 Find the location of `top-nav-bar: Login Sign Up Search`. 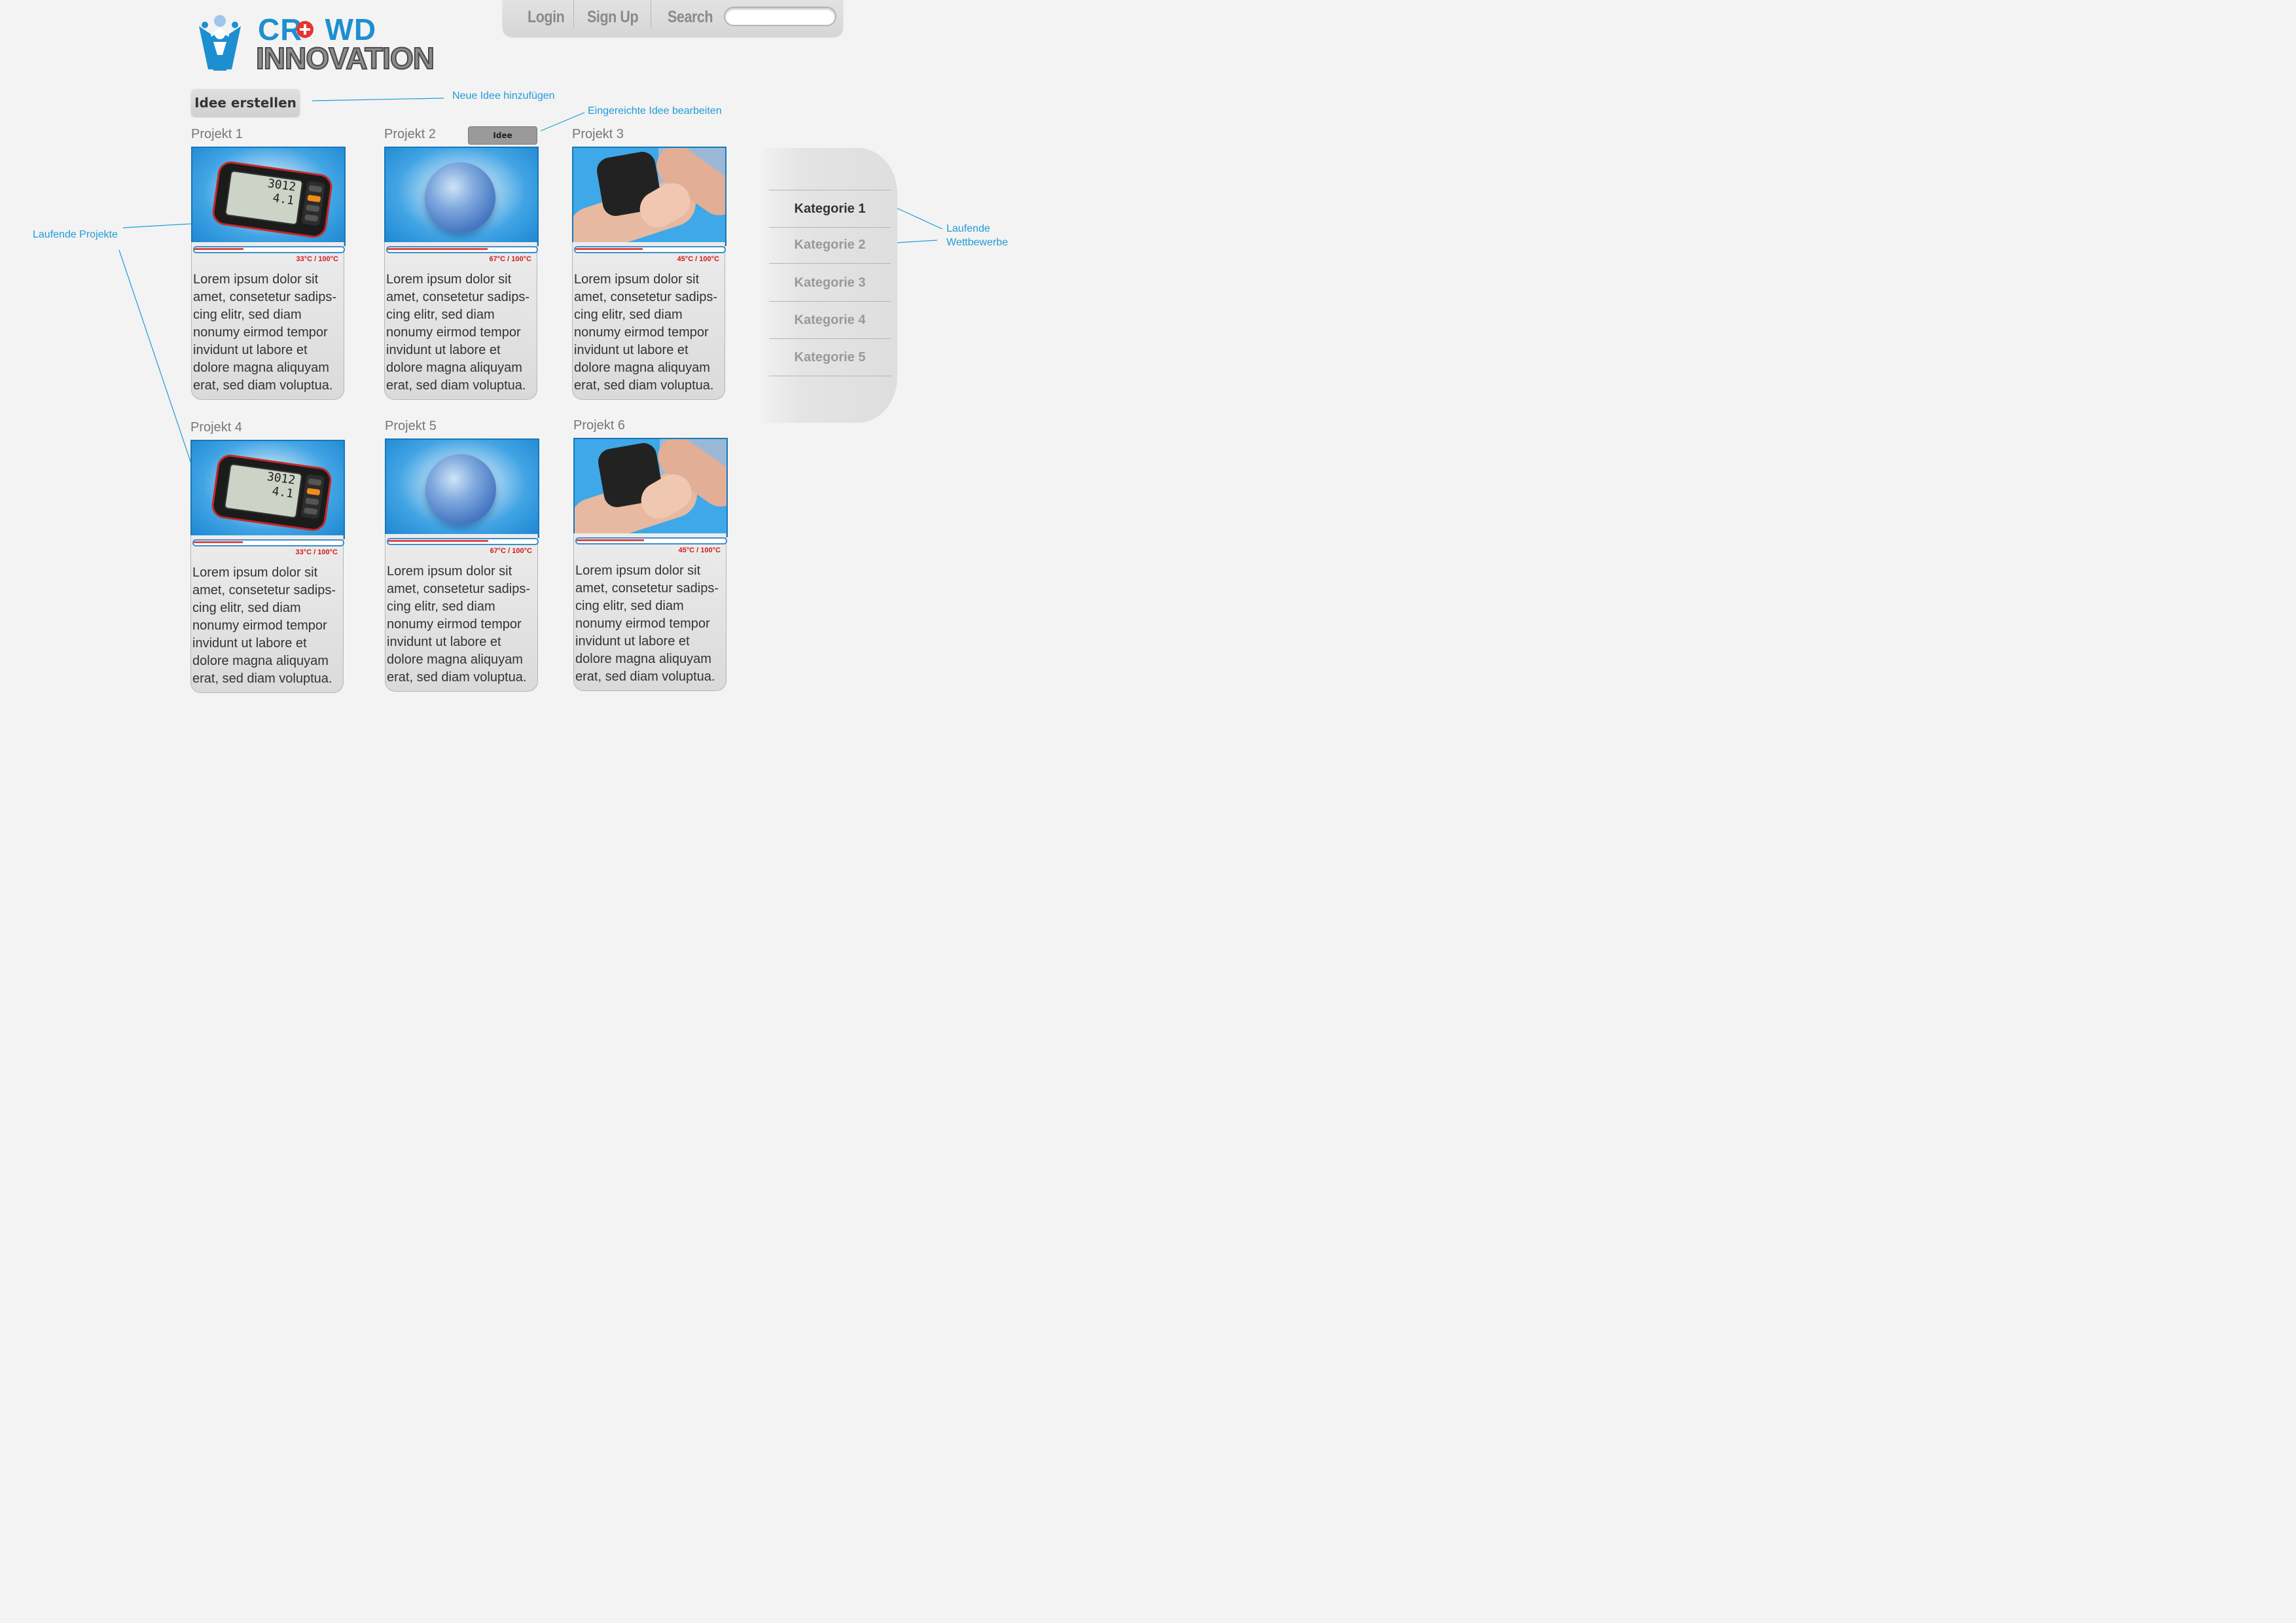

top-nav-bar: Login Sign Up Search is located at coordinates (673, 18).